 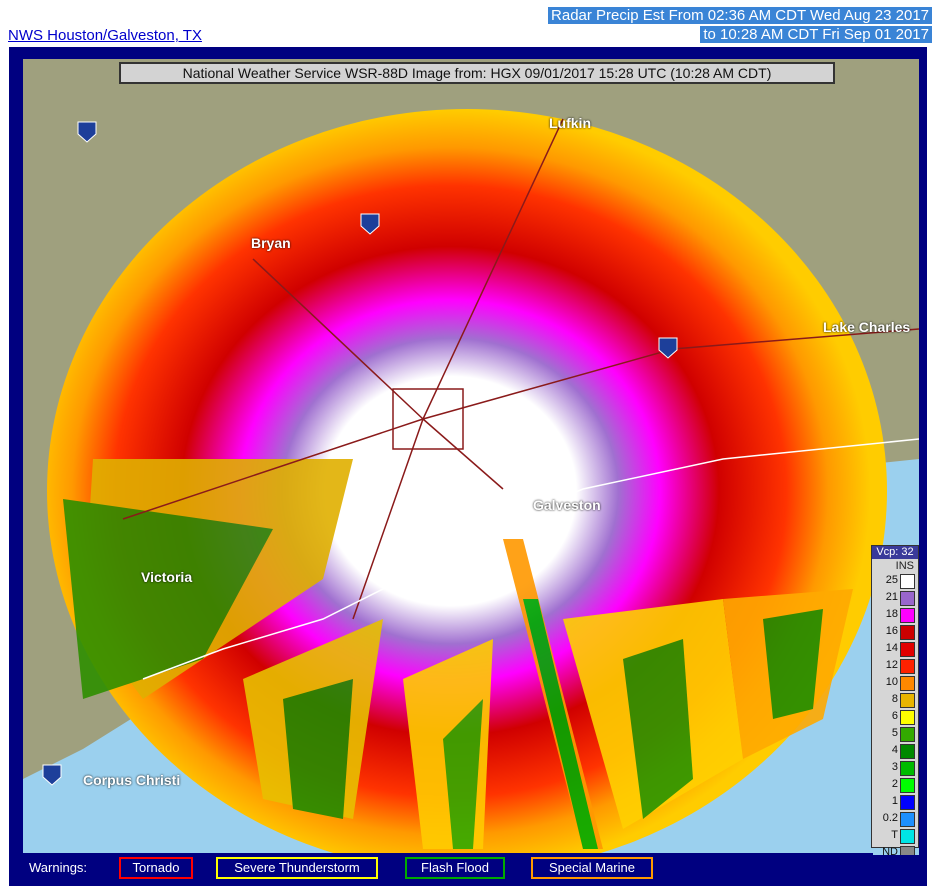 What do you see at coordinates (895, 552) in the screenshot?
I see `legend-vcp: Vcp: 32` at bounding box center [895, 552].